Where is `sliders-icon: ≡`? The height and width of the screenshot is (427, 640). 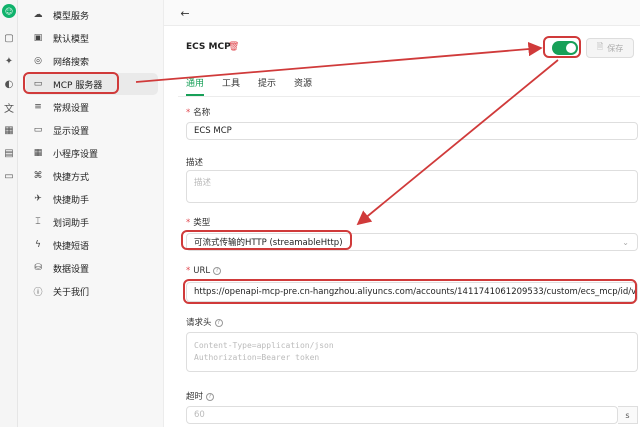 sliders-icon: ≡ is located at coordinates (38, 107).